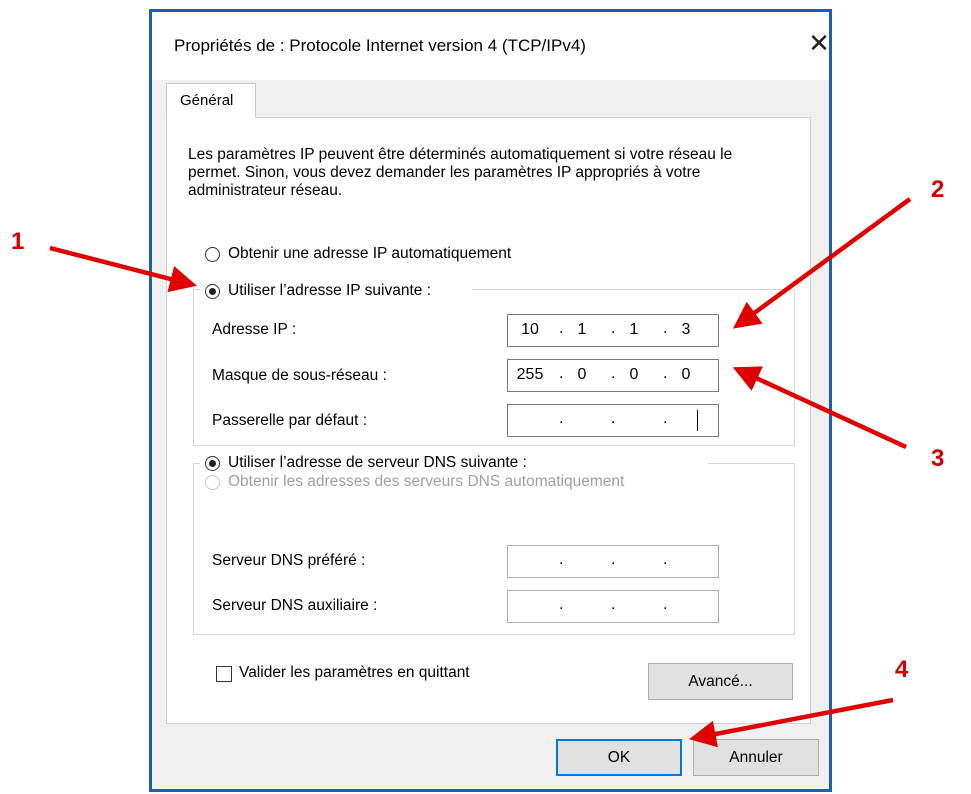 Image resolution: width=971 pixels, height=794 pixels. What do you see at coordinates (938, 189) in the screenshot?
I see `callout-number-2: 2` at bounding box center [938, 189].